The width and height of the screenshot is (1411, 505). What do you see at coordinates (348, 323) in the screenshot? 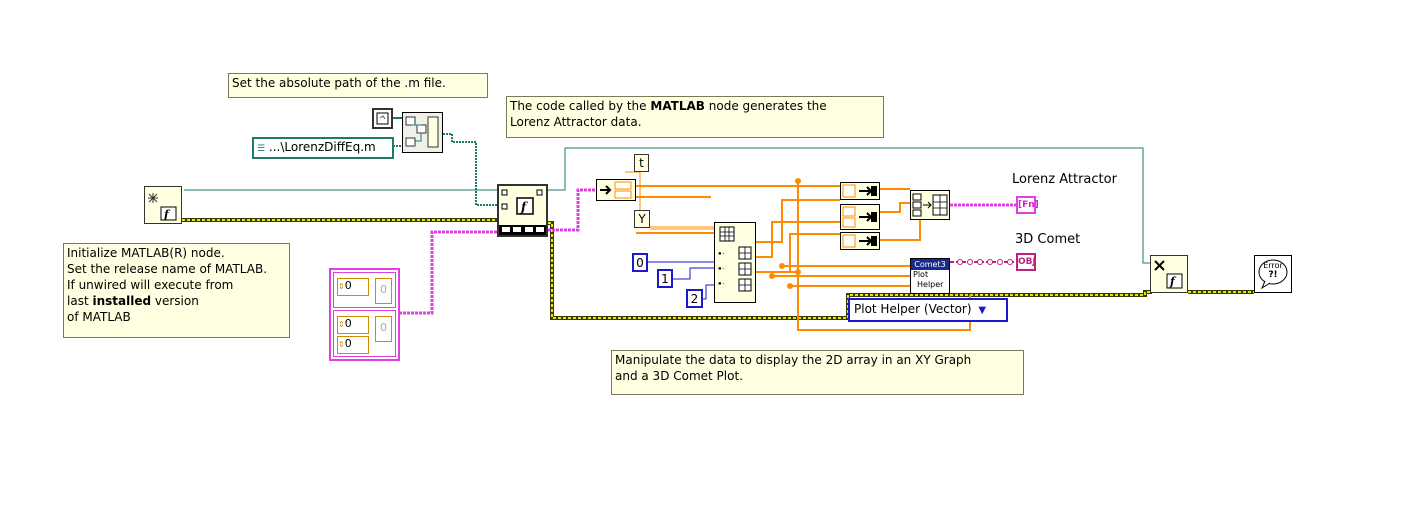
I see `array-index-mid-value: 0` at bounding box center [348, 323].